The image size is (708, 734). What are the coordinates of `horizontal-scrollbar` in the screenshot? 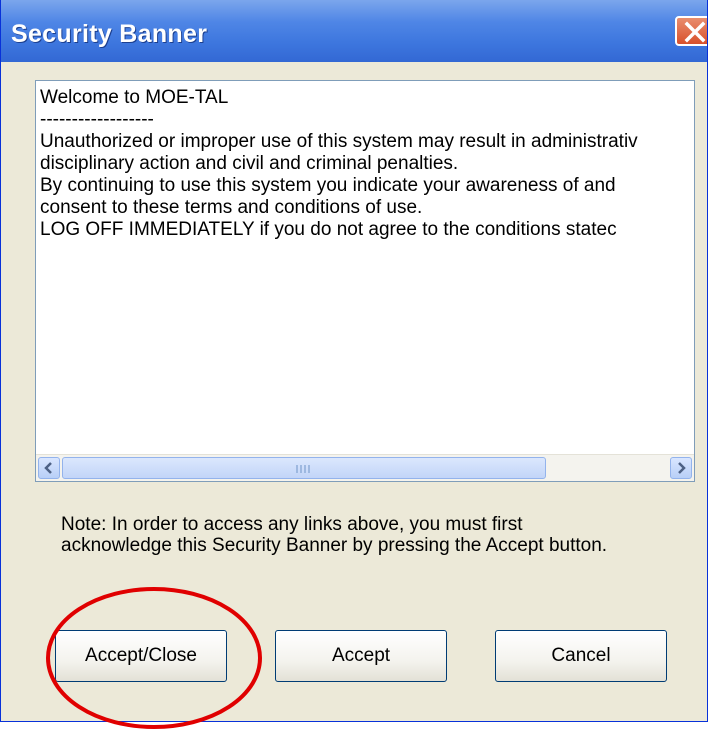 It's located at (365, 467).